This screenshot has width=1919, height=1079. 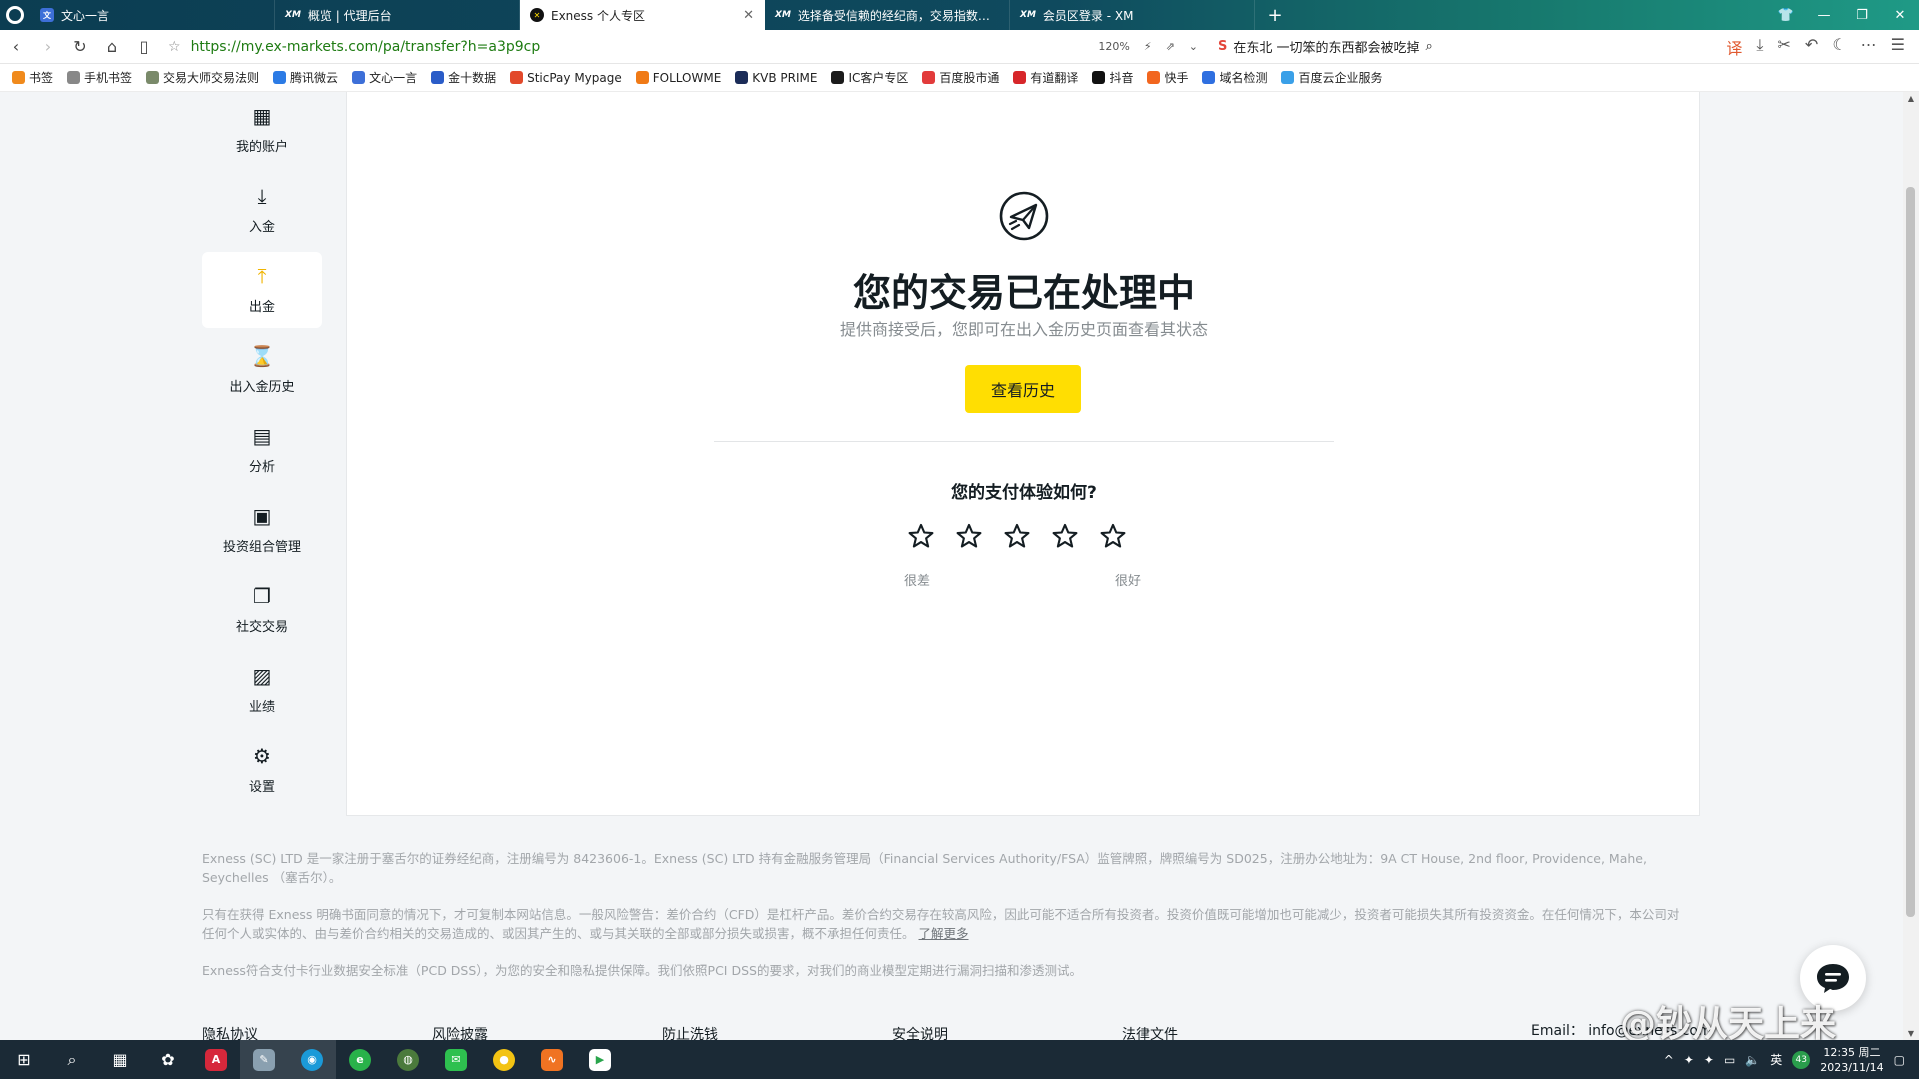 I want to click on start-windows-icon: ⊞, so click(x=24, y=1059).